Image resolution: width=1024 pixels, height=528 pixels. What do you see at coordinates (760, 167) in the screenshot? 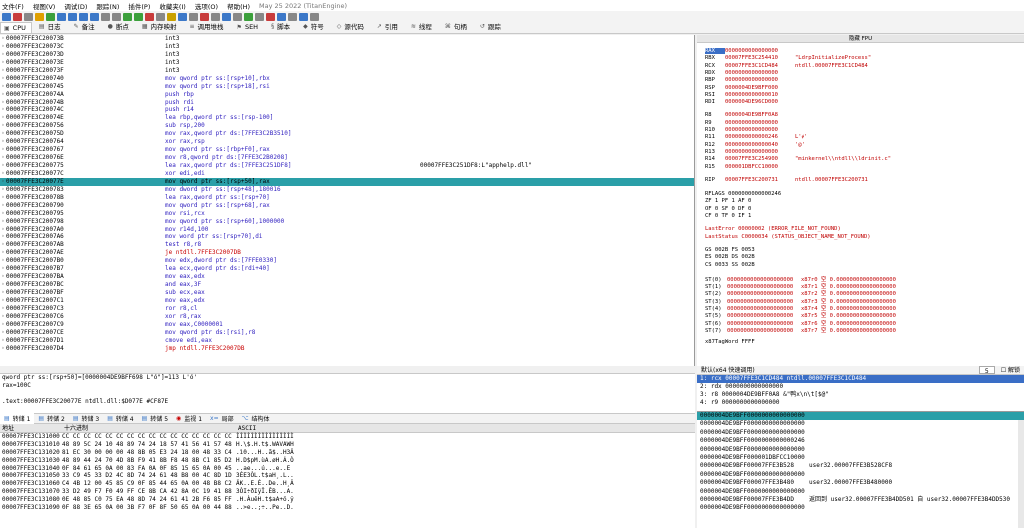
I see `register-value: 000001DBFCC10000` at bounding box center [760, 167].